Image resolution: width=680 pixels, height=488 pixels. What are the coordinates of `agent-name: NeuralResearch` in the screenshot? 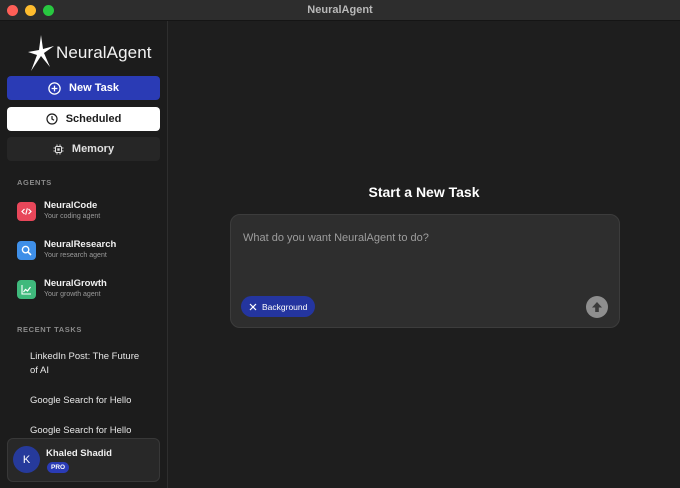 It's located at (80, 244).